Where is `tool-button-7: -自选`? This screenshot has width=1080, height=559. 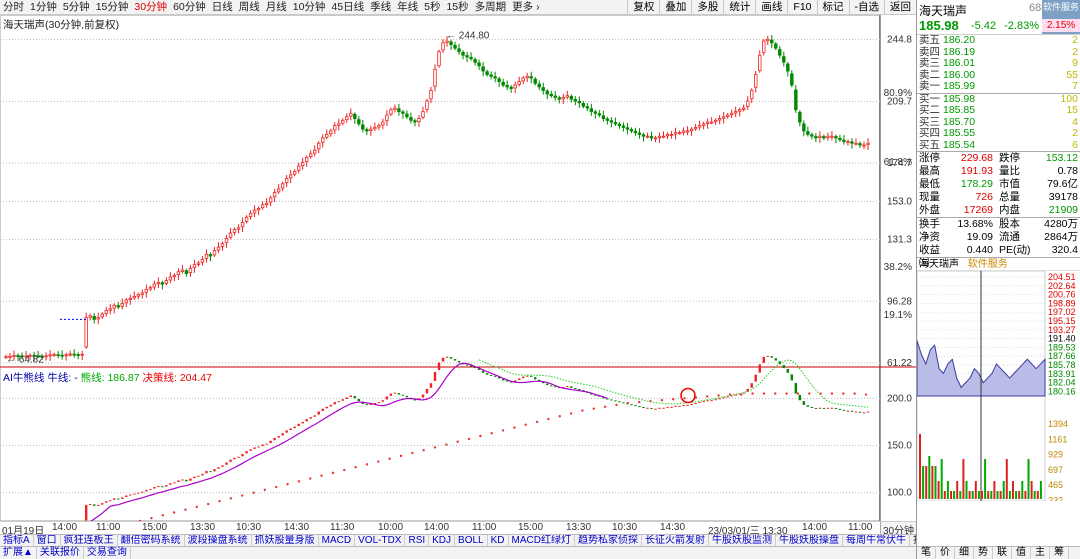
tool-button-7: -自选 is located at coordinates (866, 7).